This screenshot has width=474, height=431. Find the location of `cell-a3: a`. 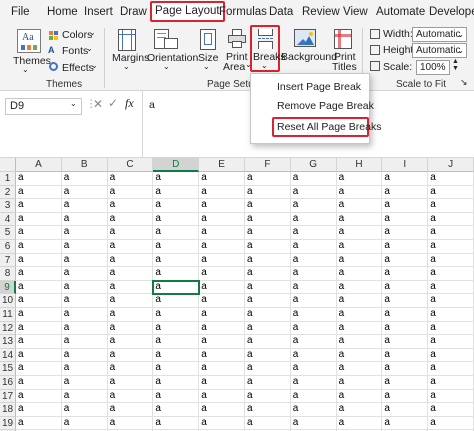

cell-a3: a is located at coordinates (39, 206).